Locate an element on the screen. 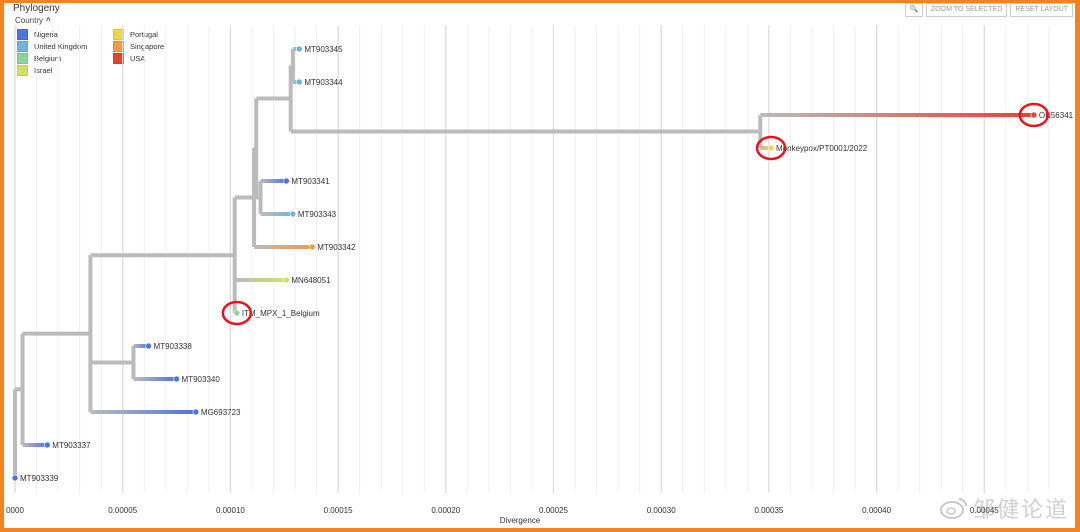 The height and width of the screenshot is (532, 1080). x-tick-label: 0.00040 is located at coordinates (876, 510).